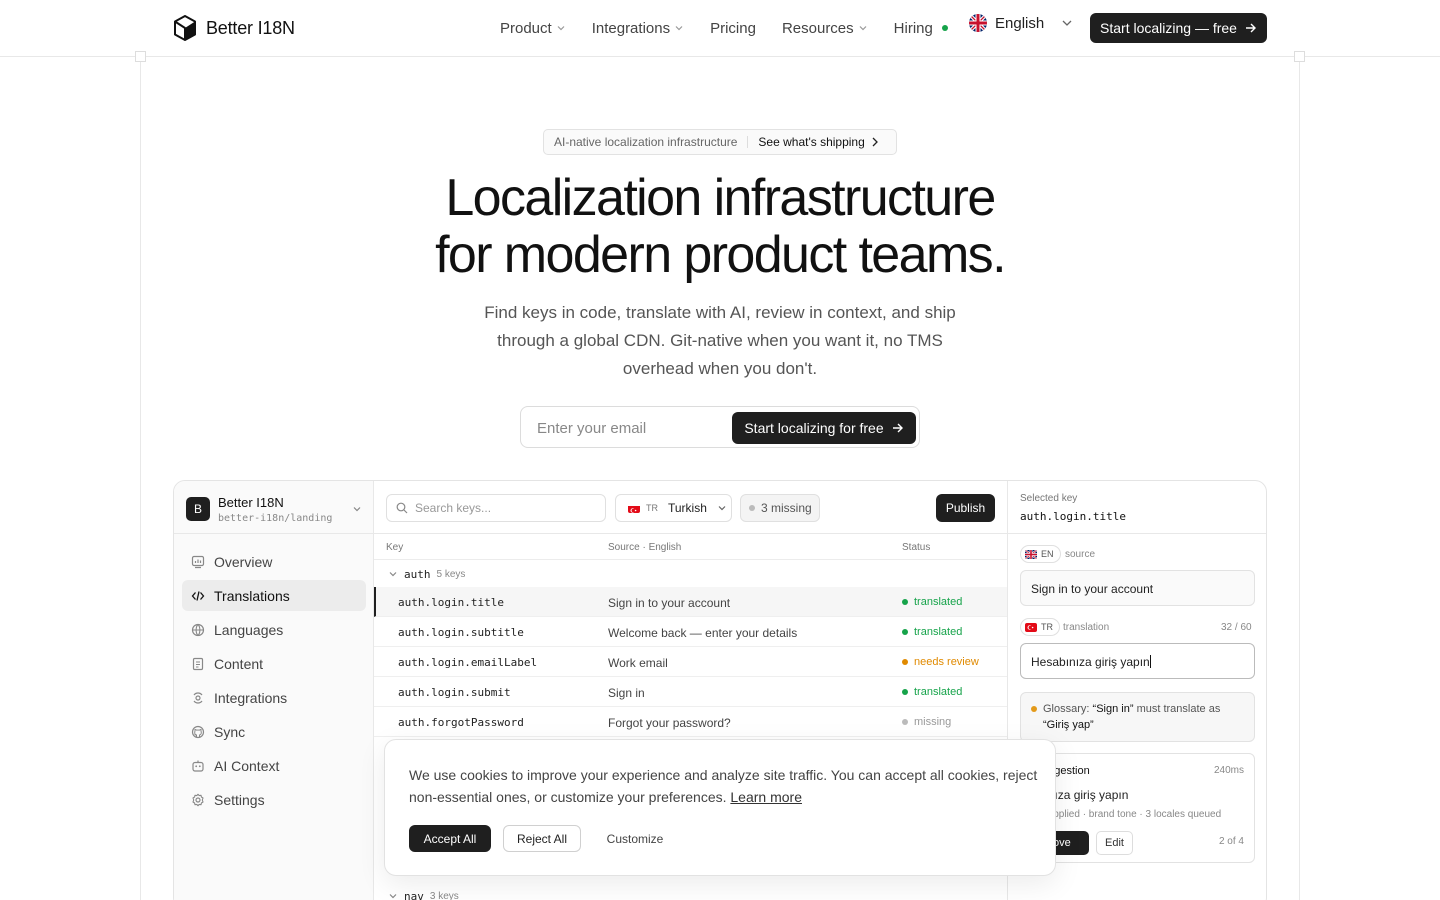 Image resolution: width=1440 pixels, height=900 pixels. What do you see at coordinates (1047, 627) in the screenshot?
I see `target-locale-code: TR` at bounding box center [1047, 627].